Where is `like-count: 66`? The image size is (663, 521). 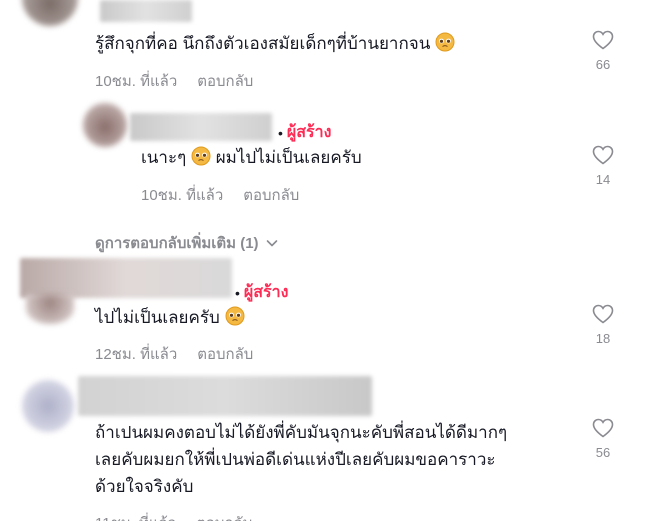
like-count: 66 is located at coordinates (603, 64).